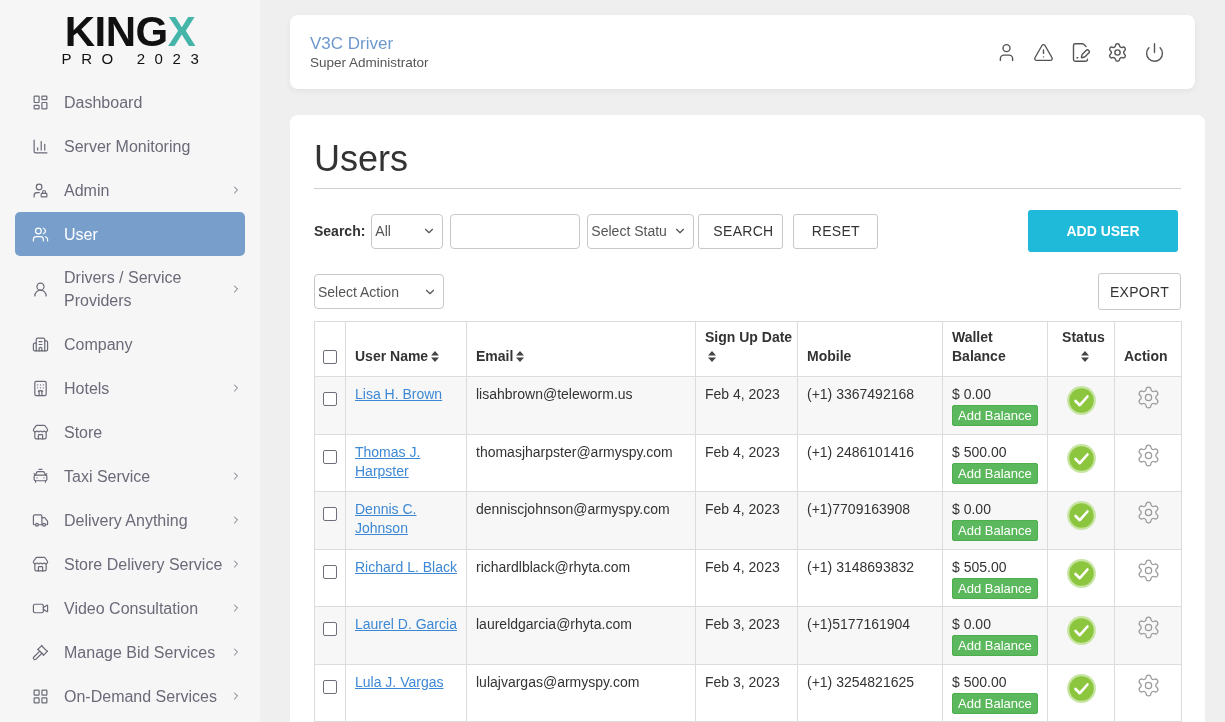  What do you see at coordinates (40, 520) in the screenshot?
I see `truck-icon` at bounding box center [40, 520].